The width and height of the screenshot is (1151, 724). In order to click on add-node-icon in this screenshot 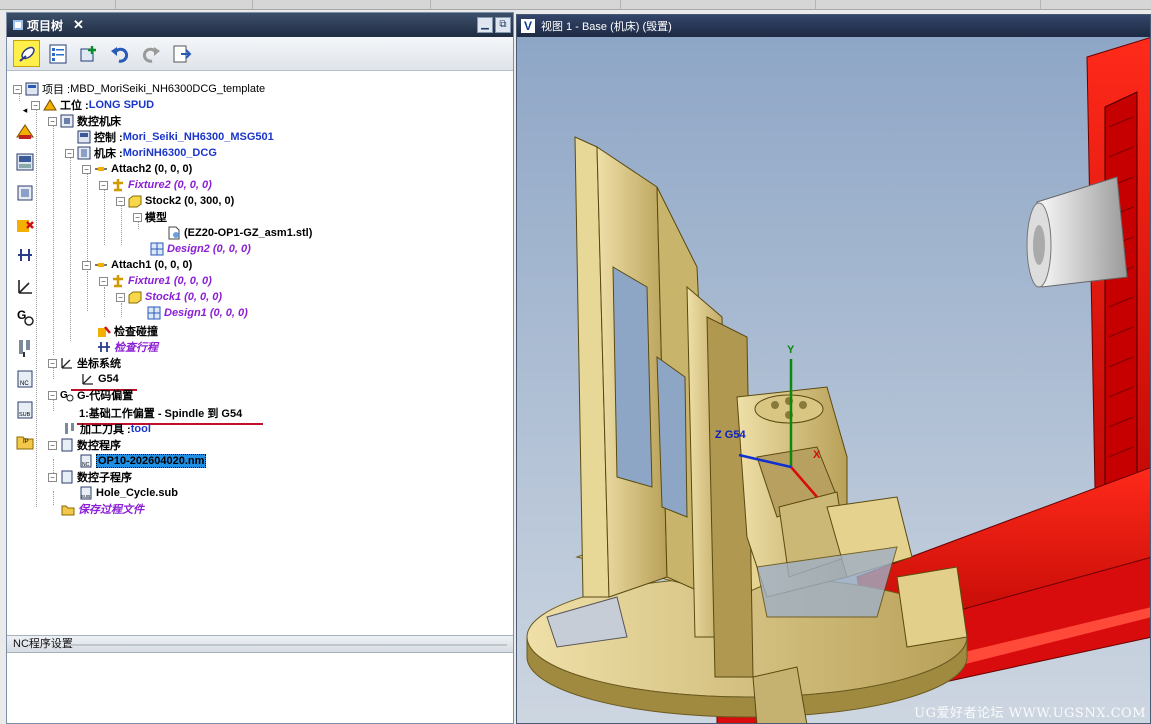, I will do `click(88, 53)`.